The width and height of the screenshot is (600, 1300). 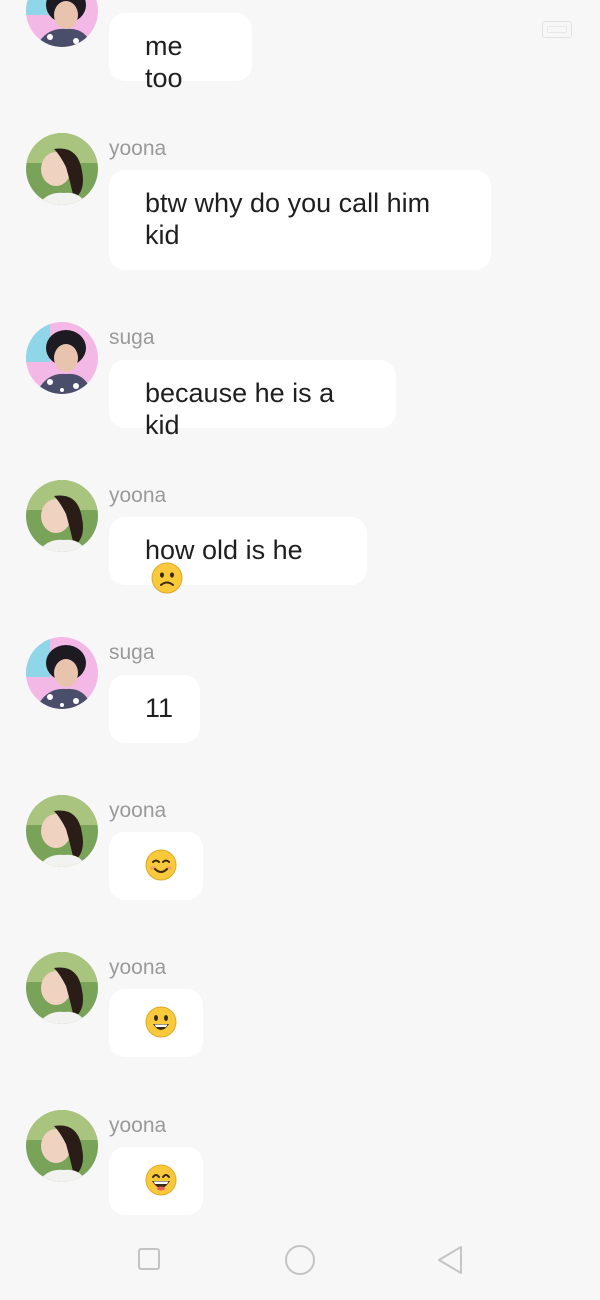 I want to click on grinning-smiling-eyes-emoji, so click(x=161, y=1183).